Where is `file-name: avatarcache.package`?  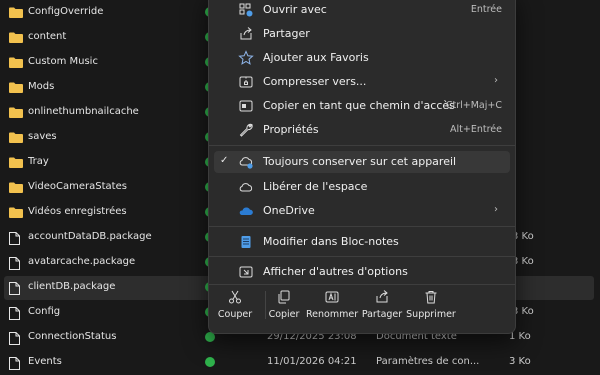
file-name: avatarcache.package is located at coordinates (82, 261).